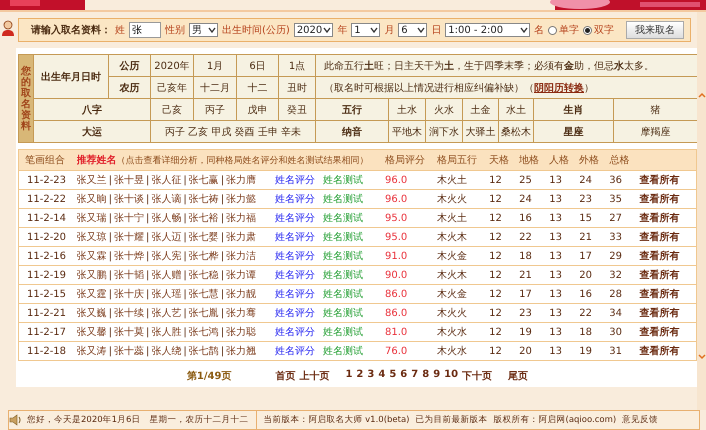 The height and width of the screenshot is (430, 706). Describe the element at coordinates (564, 30) in the screenshot. I see `radio-option: 单字` at that location.